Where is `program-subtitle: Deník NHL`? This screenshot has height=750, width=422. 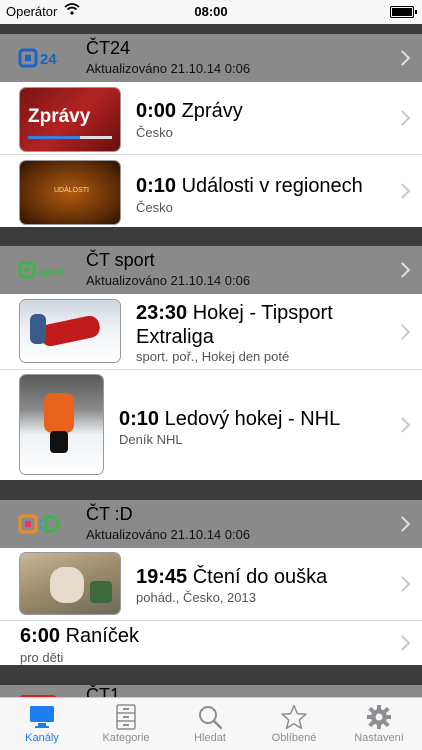 program-subtitle: Deník NHL is located at coordinates (151, 439).